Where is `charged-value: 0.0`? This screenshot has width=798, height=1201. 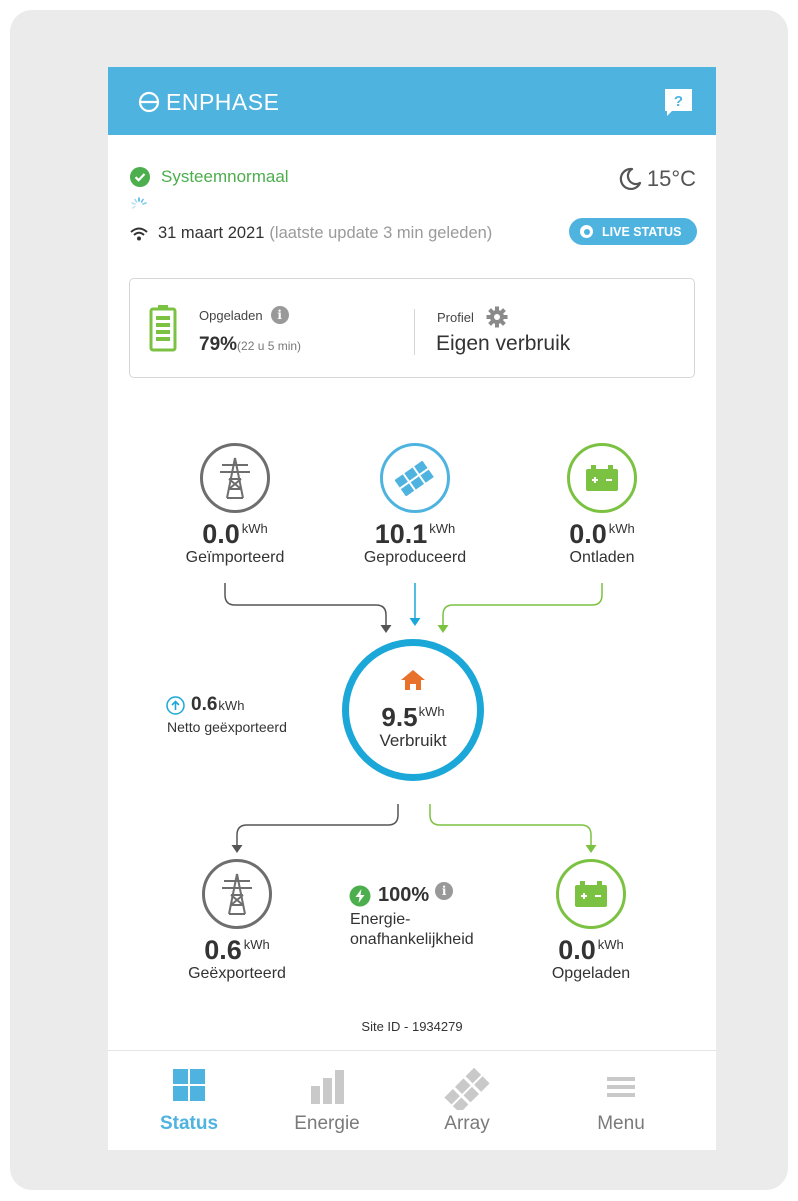 charged-value: 0.0 is located at coordinates (577, 950).